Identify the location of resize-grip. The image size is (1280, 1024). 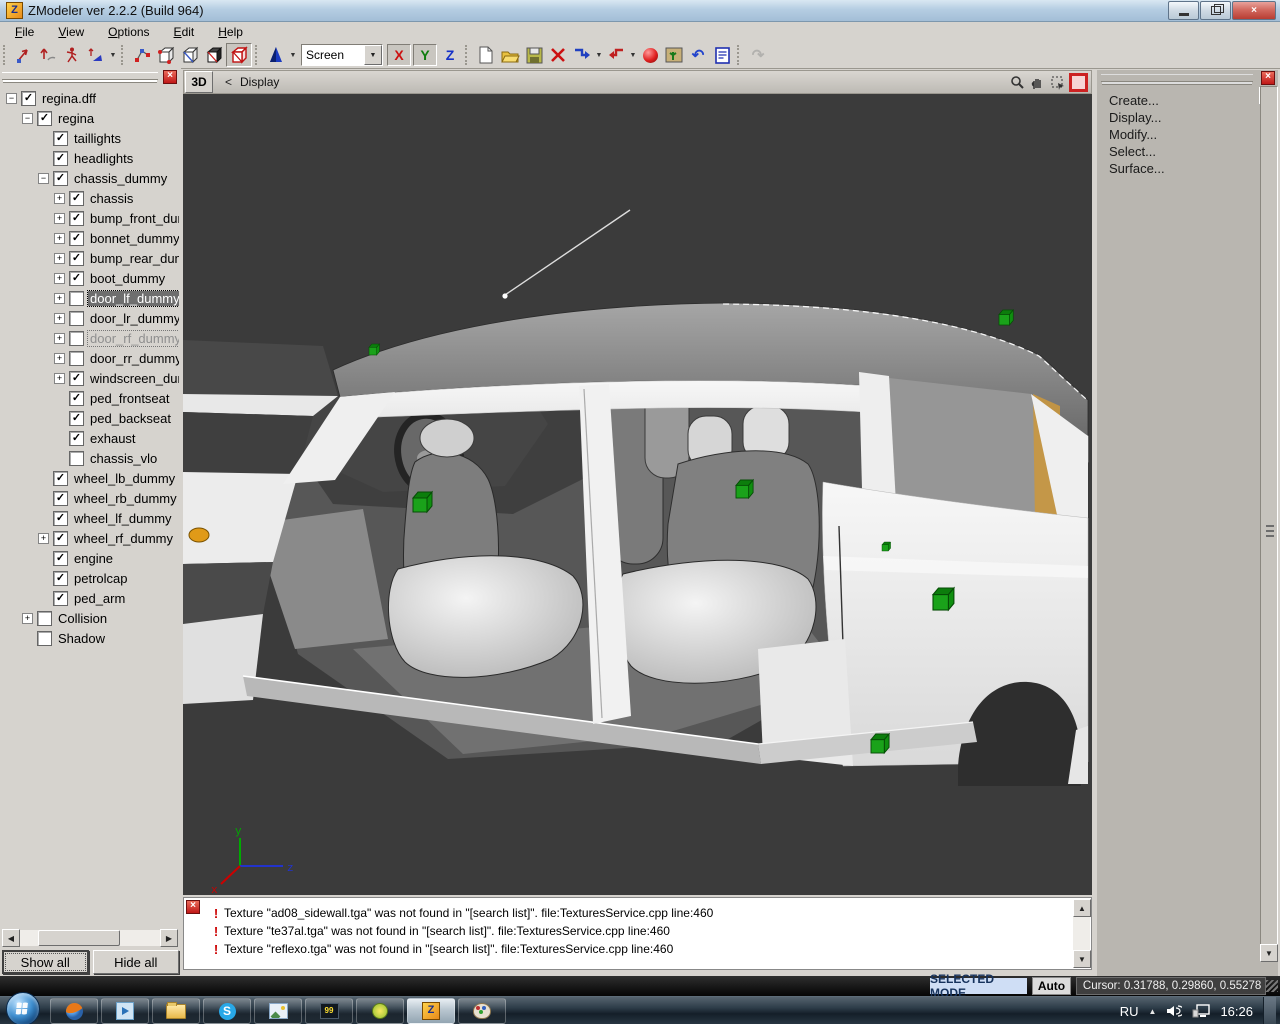
(1272, 986).